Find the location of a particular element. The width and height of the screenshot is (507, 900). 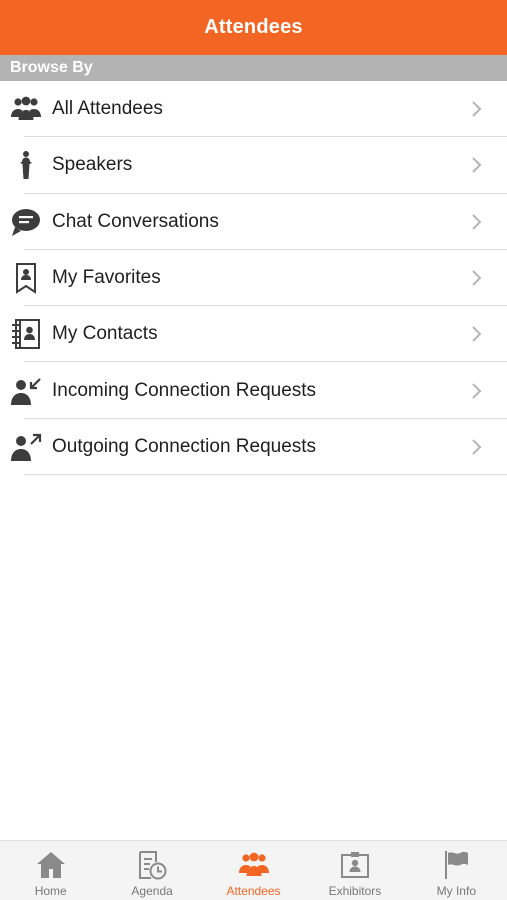

address-book-icon is located at coordinates (26, 334).